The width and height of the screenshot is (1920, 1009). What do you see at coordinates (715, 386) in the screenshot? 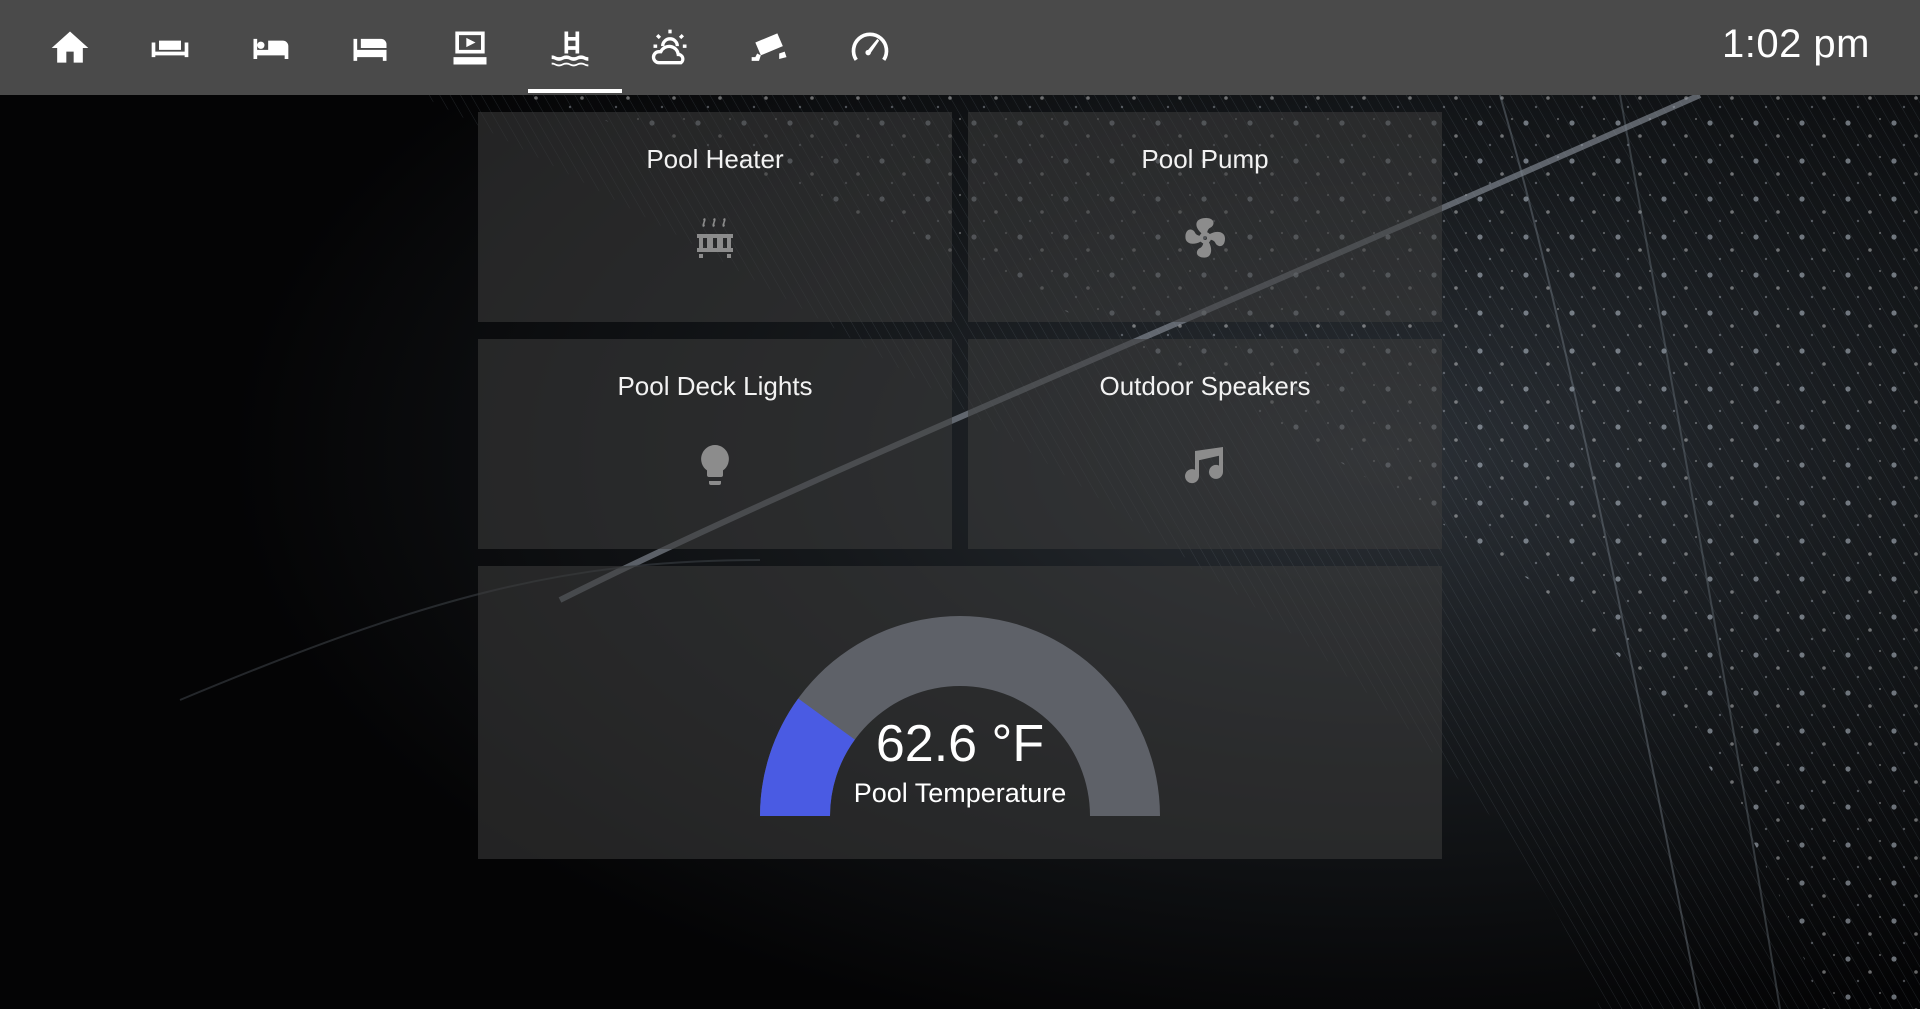
I see `pool-deck-lights-label: Pool Deck Lights` at bounding box center [715, 386].